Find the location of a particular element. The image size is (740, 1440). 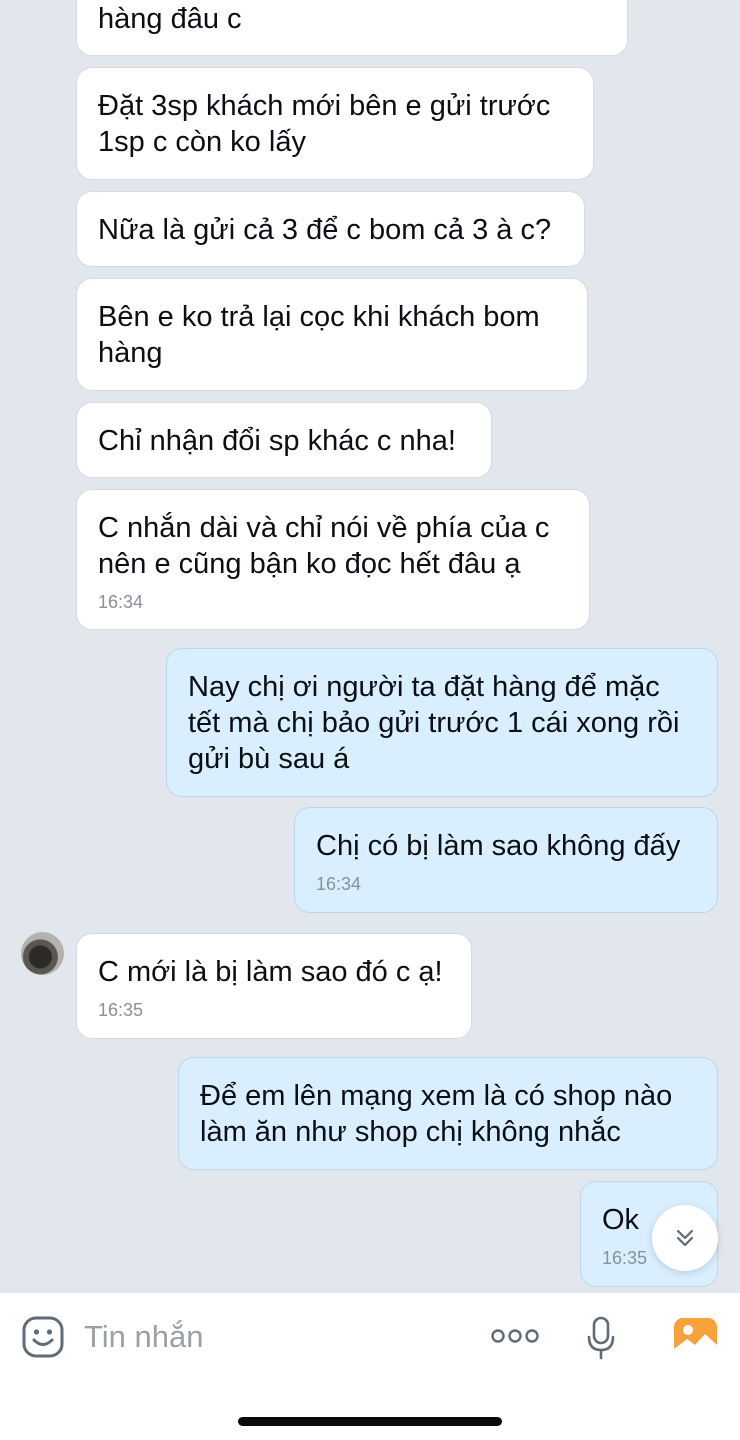

smiley-sticker-icon is located at coordinates (43, 1337).